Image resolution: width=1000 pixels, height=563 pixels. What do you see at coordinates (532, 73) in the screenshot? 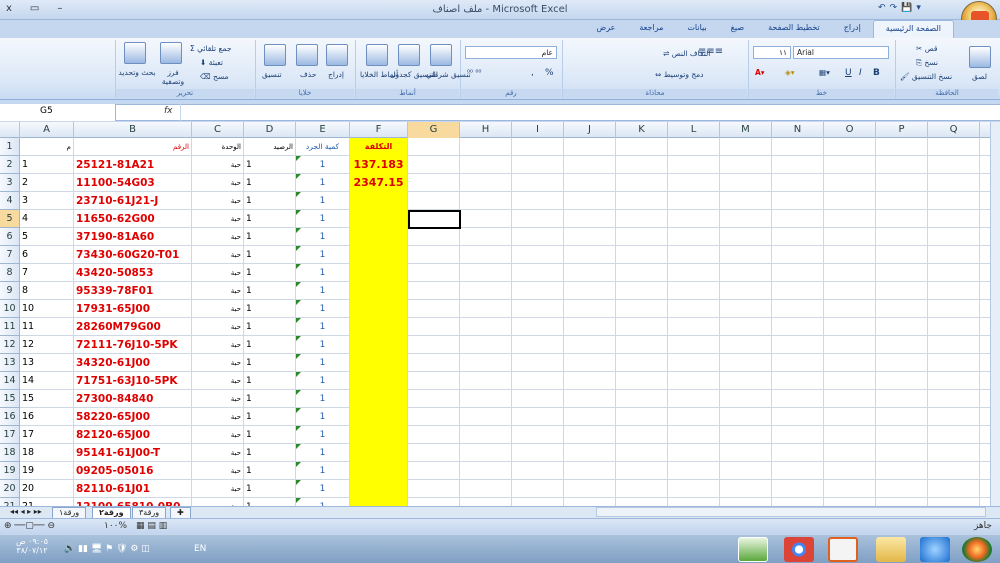
I see `comma-button: ,` at bounding box center [532, 73].